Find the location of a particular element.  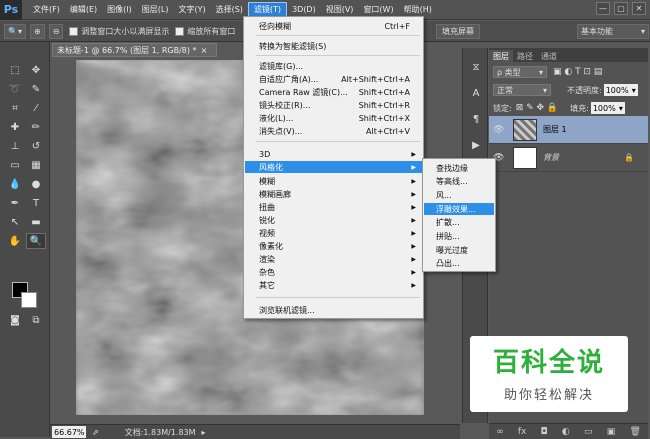

menu-type: 文字(Y) is located at coordinates (191, 10).